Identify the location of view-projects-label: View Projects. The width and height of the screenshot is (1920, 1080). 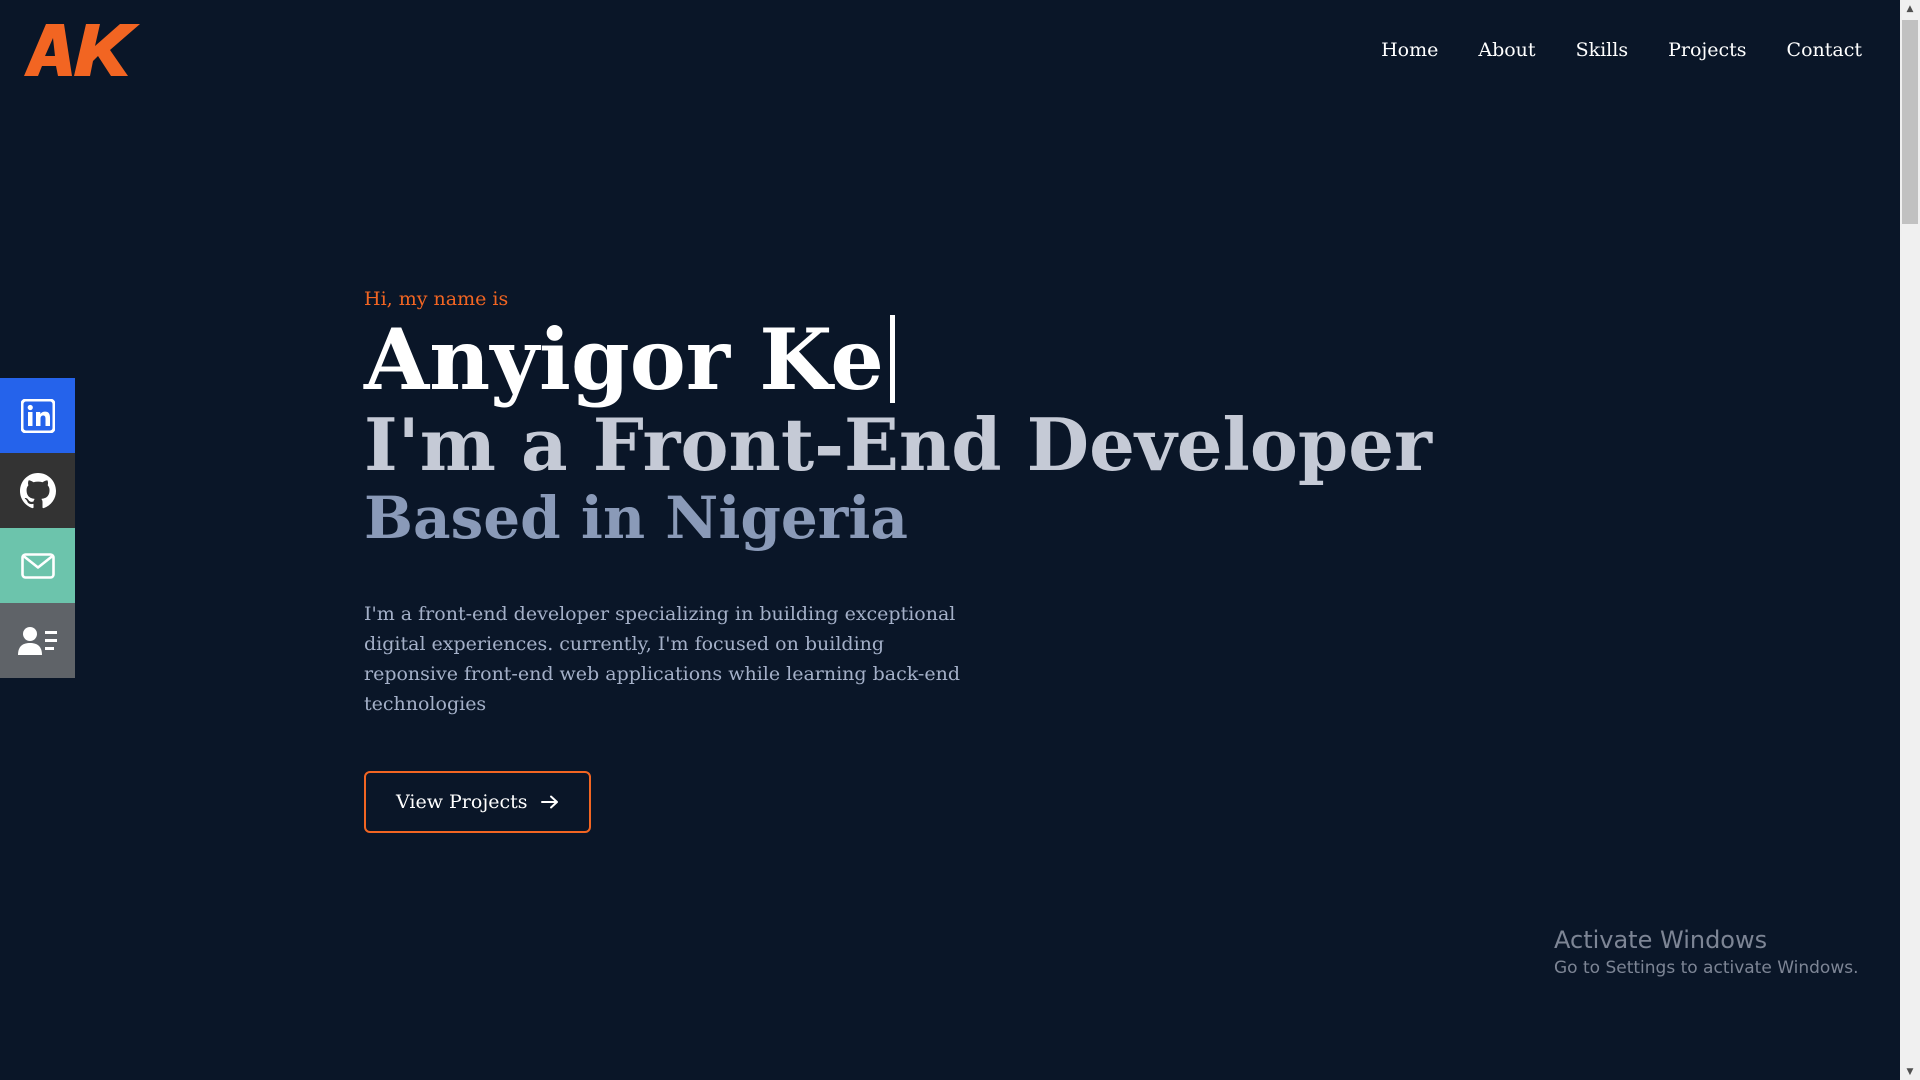
(462, 802).